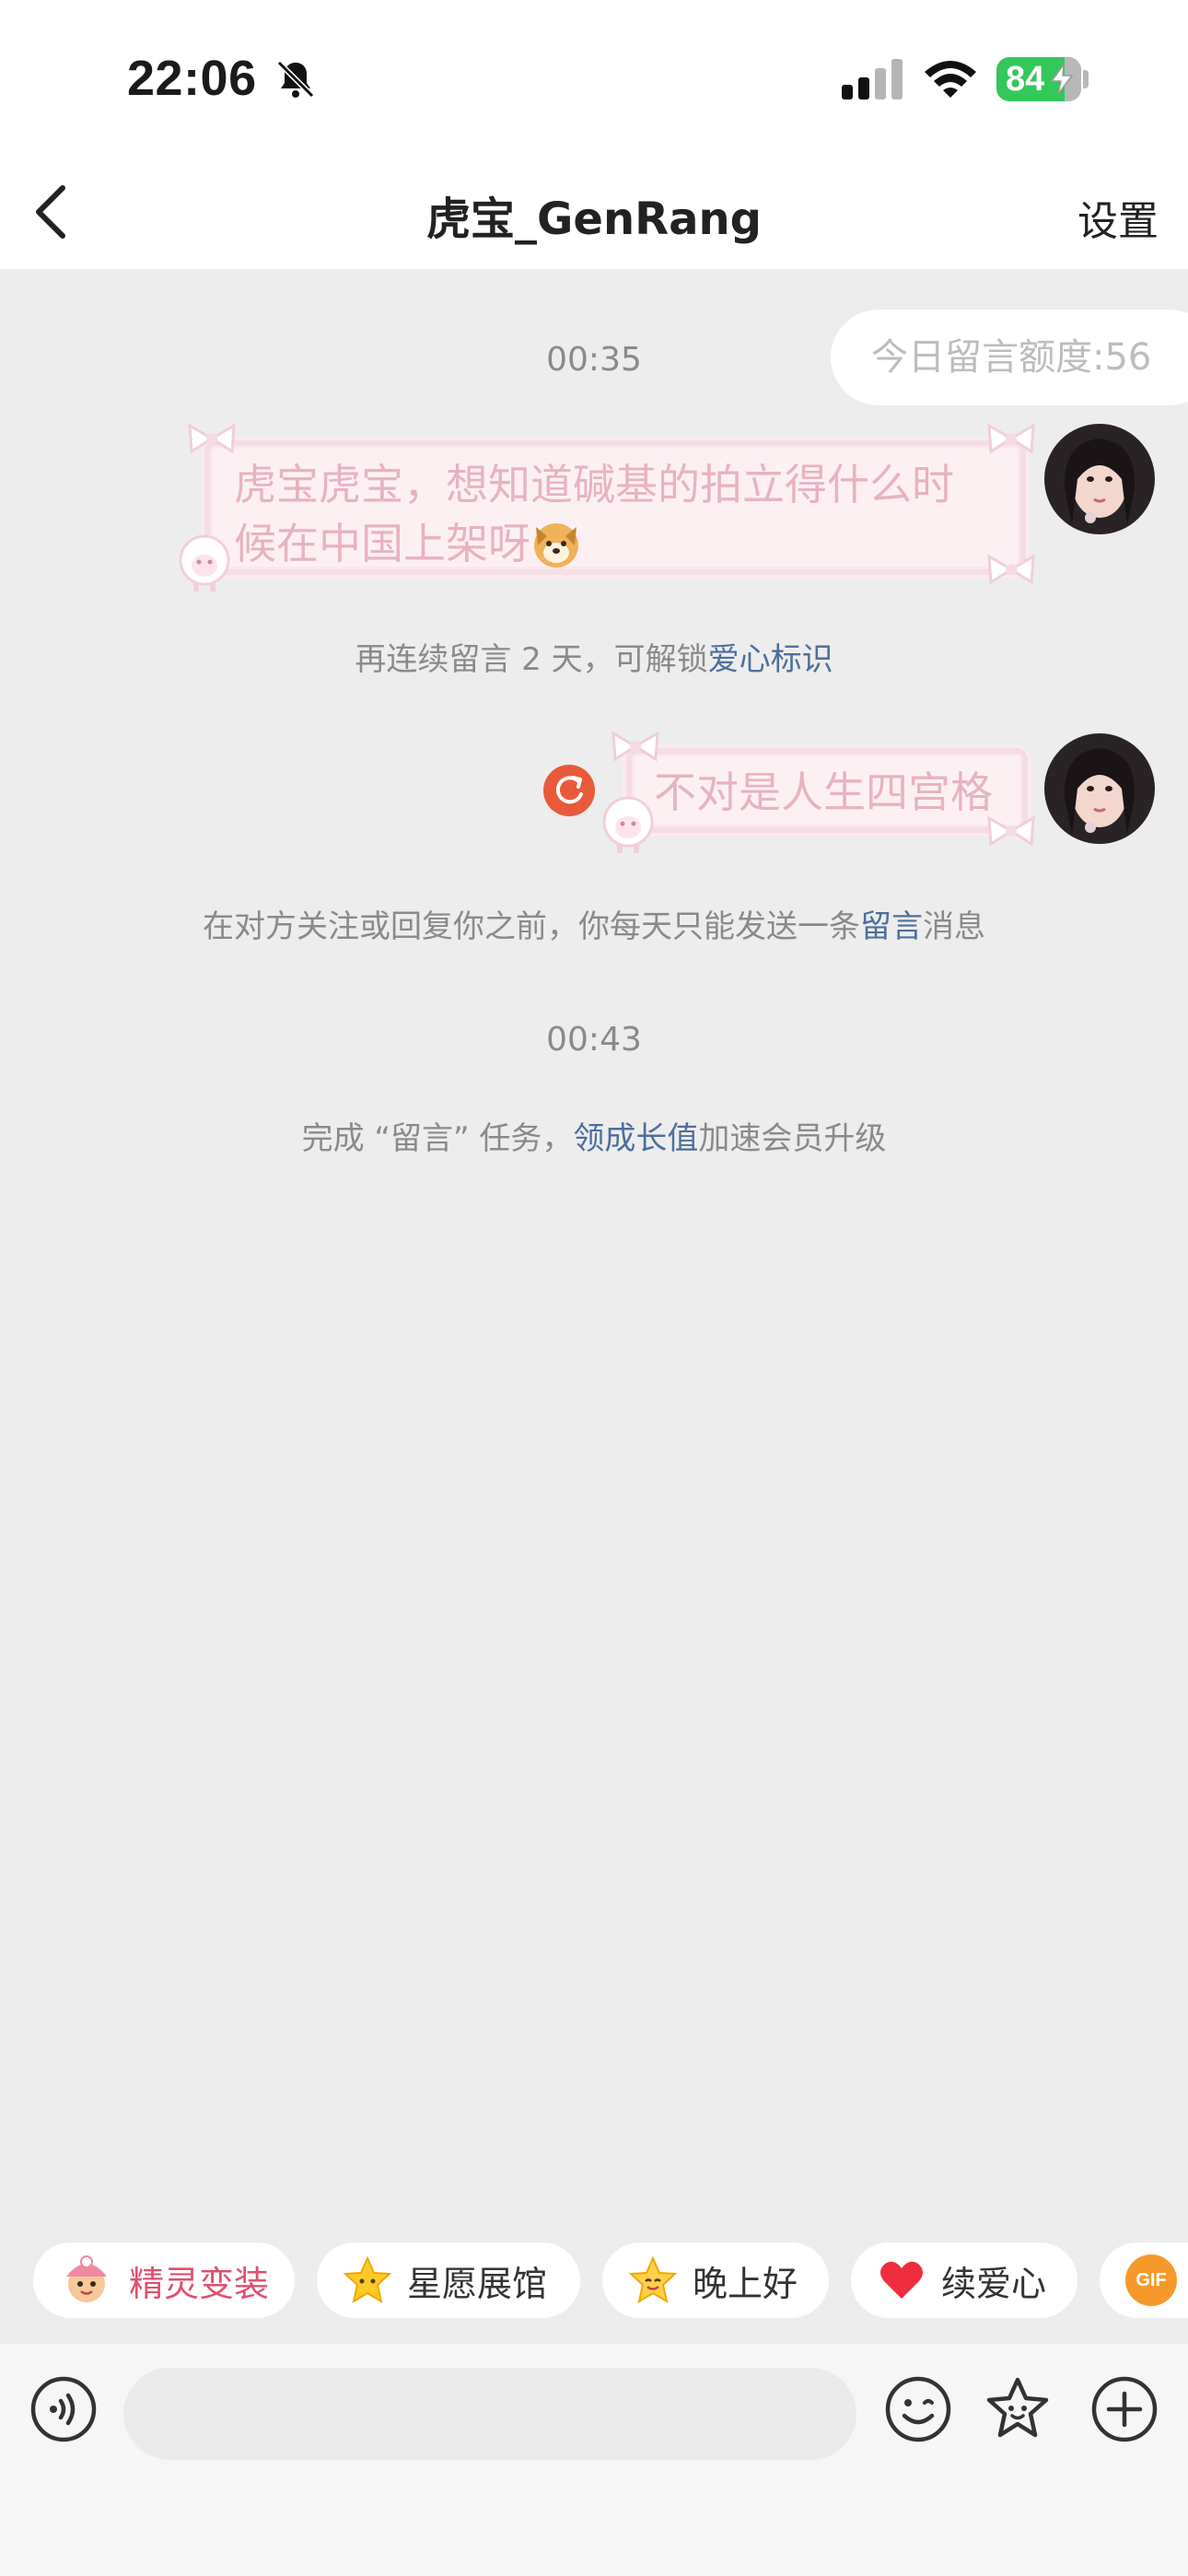 Image resolution: width=1188 pixels, height=2576 pixels. Describe the element at coordinates (593, 219) in the screenshot. I see `page-title: 虎宝_GenRang` at that location.